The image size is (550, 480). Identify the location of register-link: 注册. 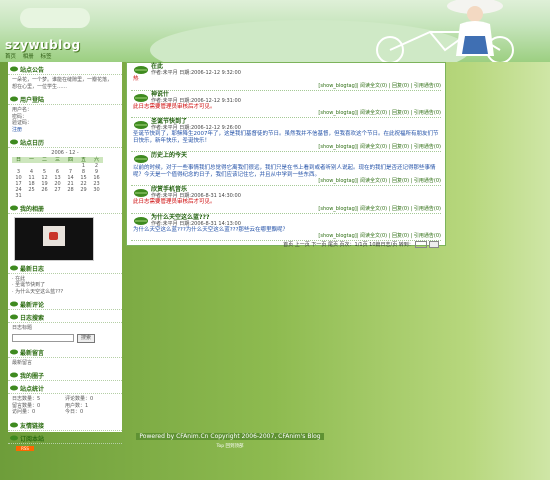
(65, 130).